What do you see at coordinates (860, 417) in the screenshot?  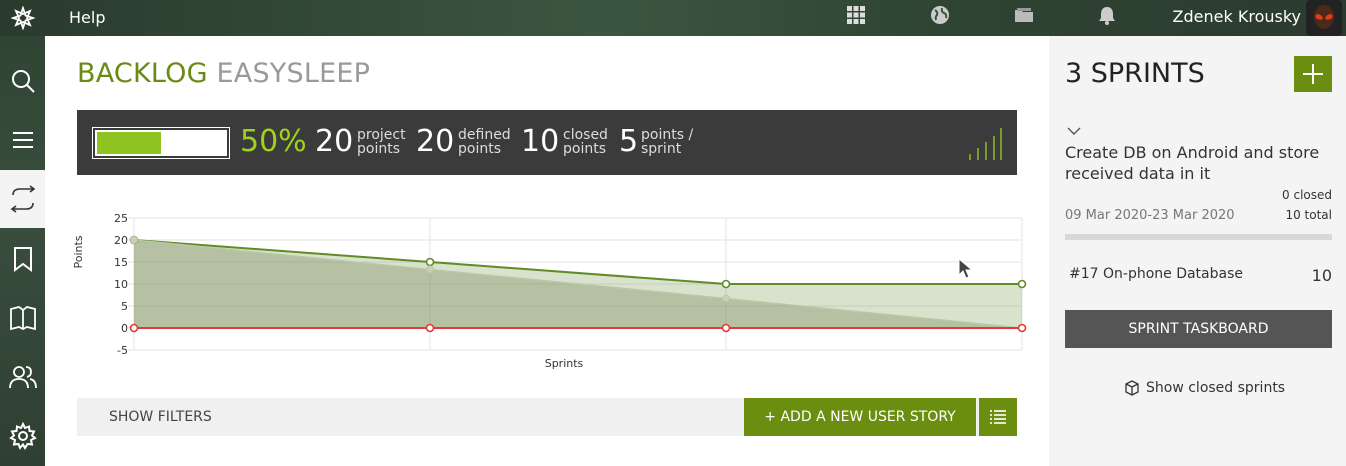 I see `add-user-story-button: + ADD A NEW USER STORY` at bounding box center [860, 417].